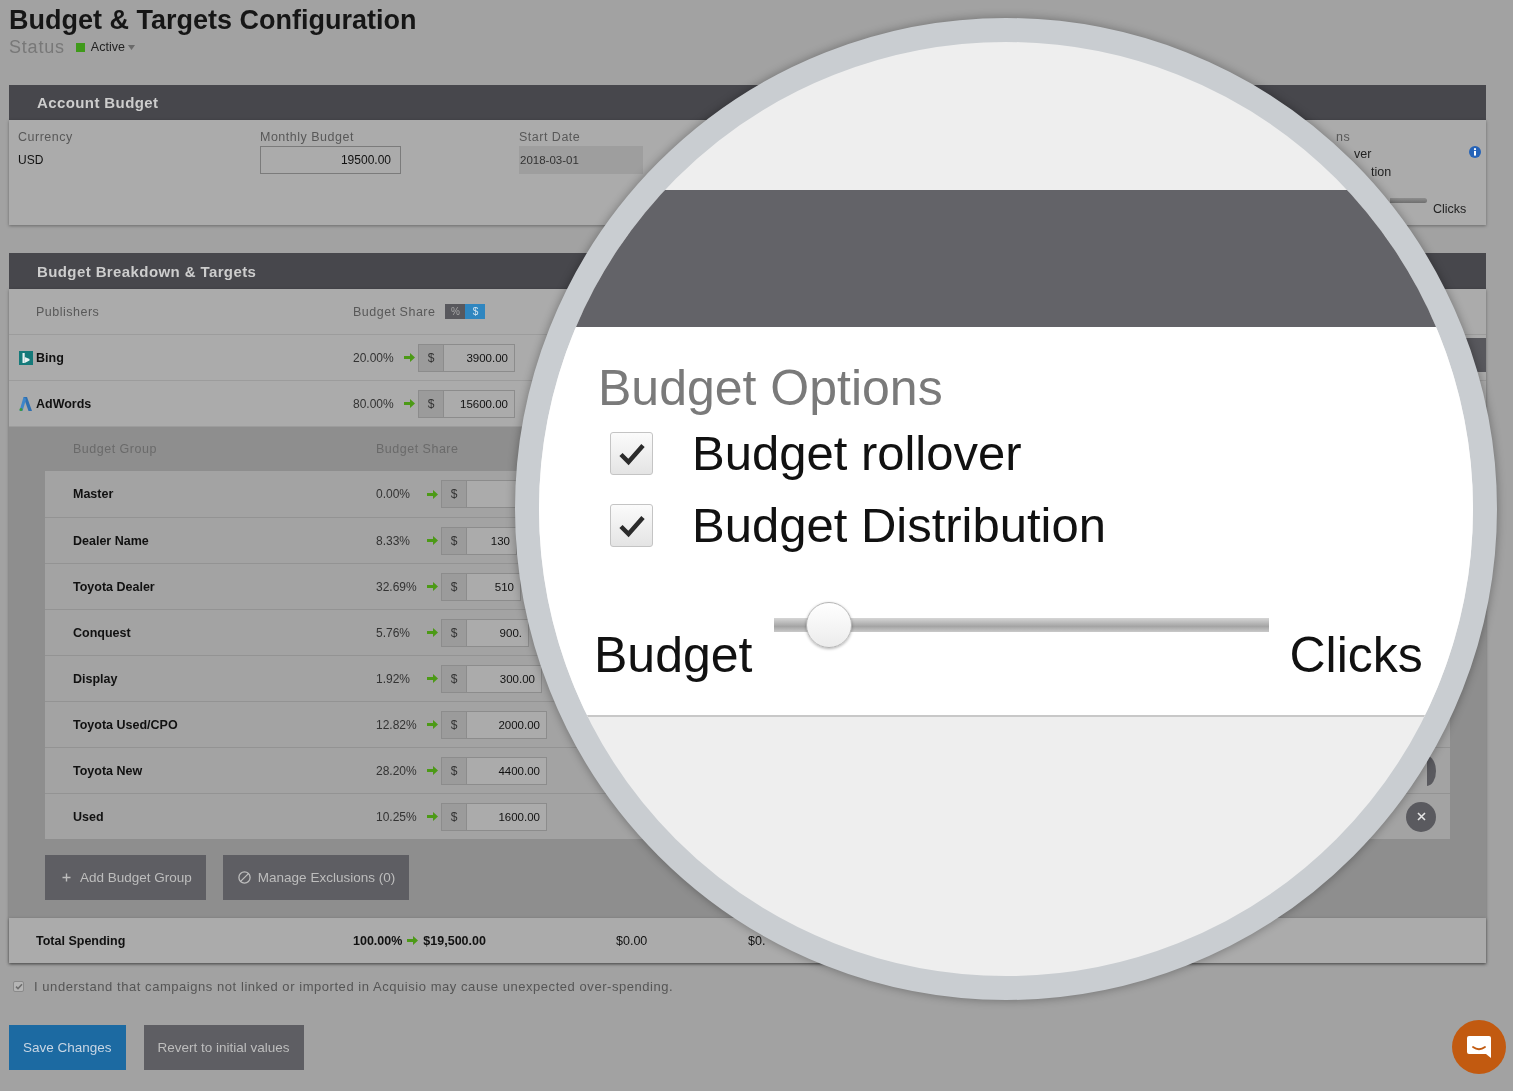  Describe the element at coordinates (373, 403) in the screenshot. I see `budget-share: 80.00%` at that location.